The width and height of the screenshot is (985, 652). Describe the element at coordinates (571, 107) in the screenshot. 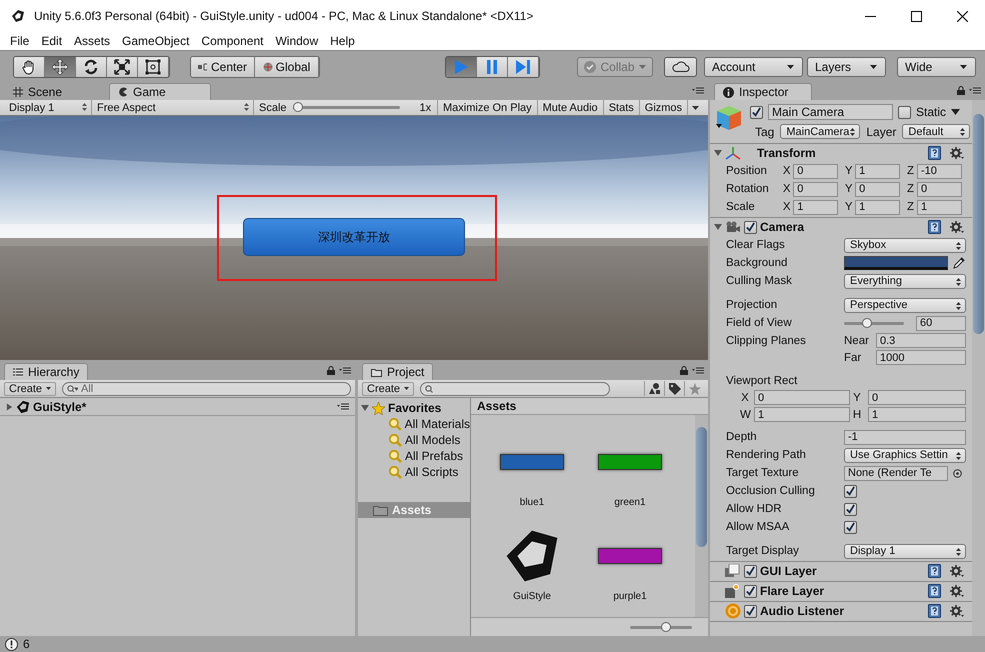

I see `toggle-button: Mute Audio` at that location.